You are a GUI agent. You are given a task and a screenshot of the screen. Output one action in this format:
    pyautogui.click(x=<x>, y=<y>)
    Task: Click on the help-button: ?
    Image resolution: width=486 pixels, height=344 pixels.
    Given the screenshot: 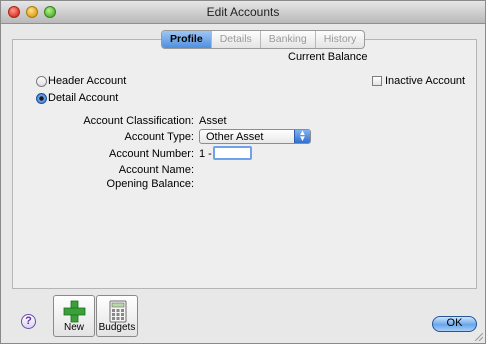 What is the action you would take?
    pyautogui.click(x=28, y=321)
    